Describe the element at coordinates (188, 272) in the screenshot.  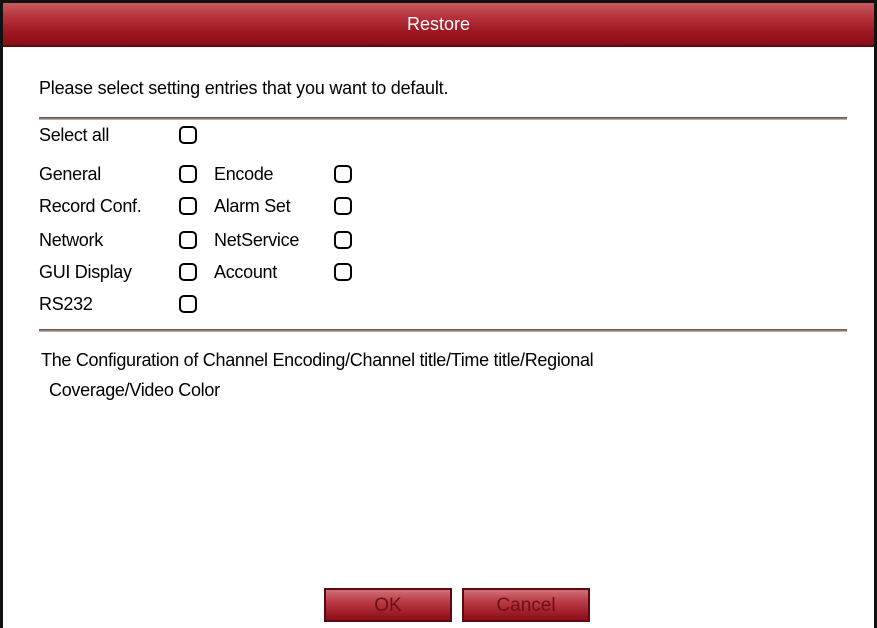
I see `gui-display-checkbox` at that location.